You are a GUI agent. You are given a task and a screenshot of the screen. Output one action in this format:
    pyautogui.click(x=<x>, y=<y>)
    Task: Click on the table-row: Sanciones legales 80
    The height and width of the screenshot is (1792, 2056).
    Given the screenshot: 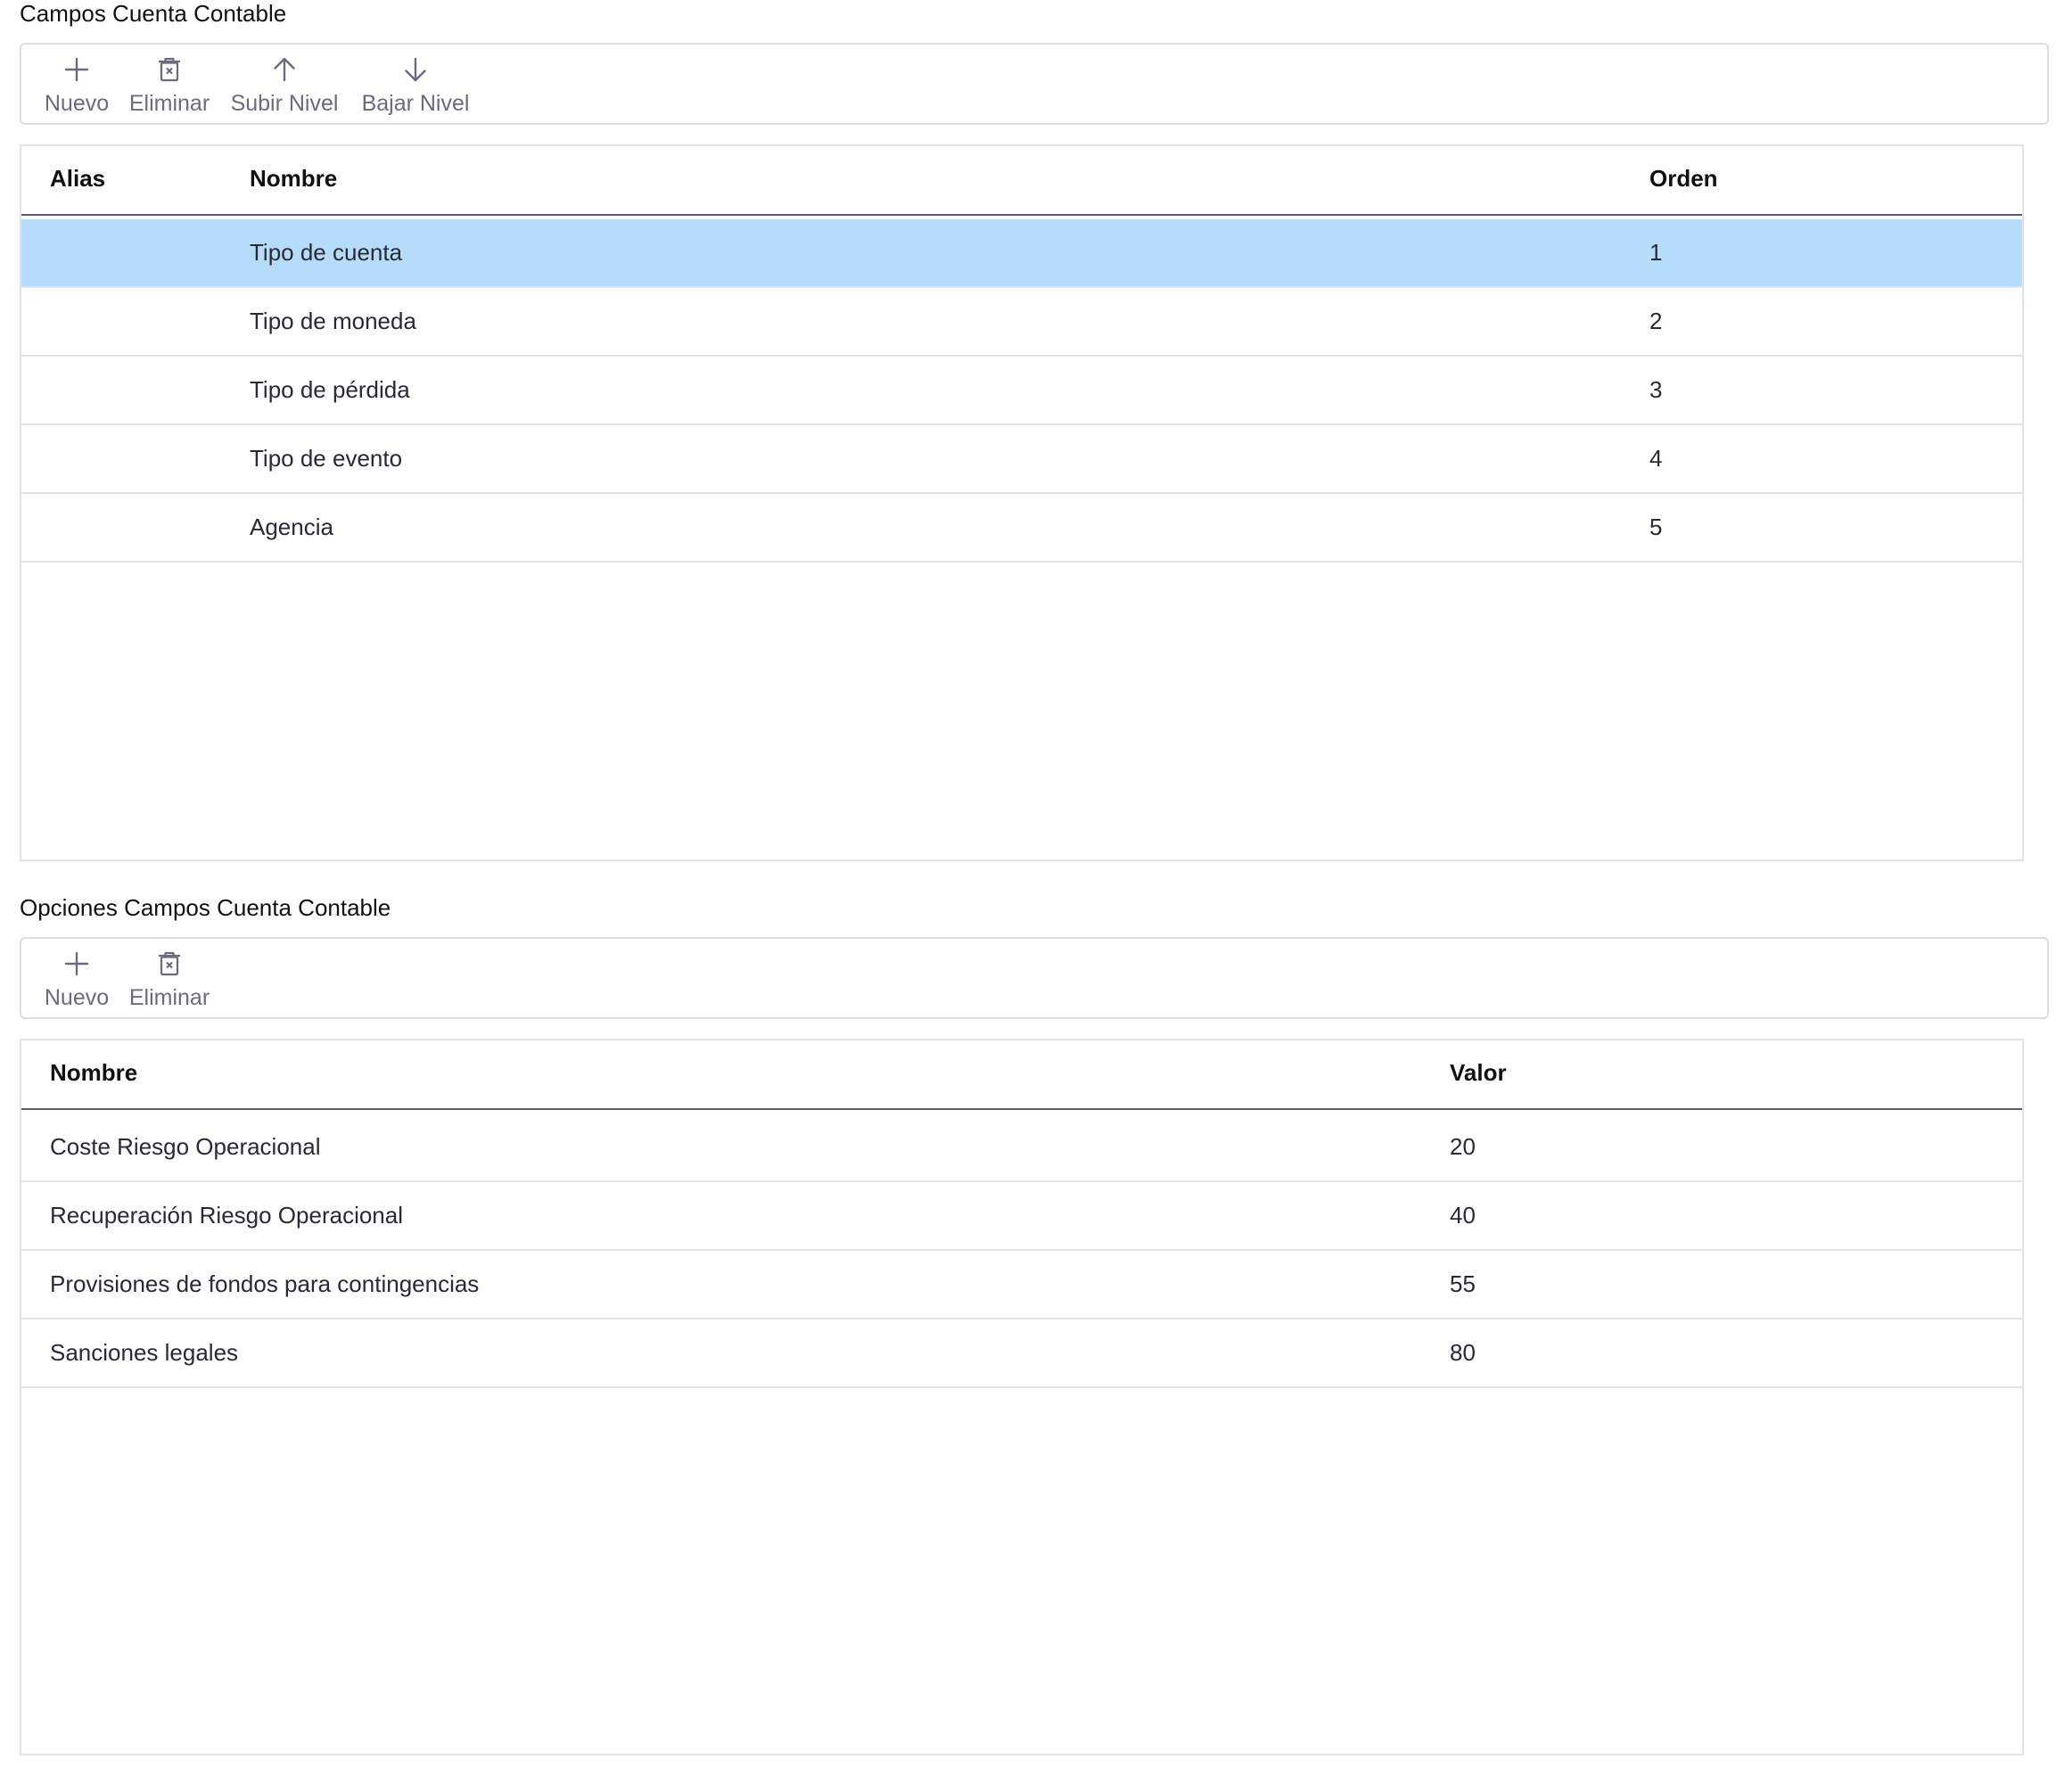 What is the action you would take?
    pyautogui.click(x=1022, y=1353)
    